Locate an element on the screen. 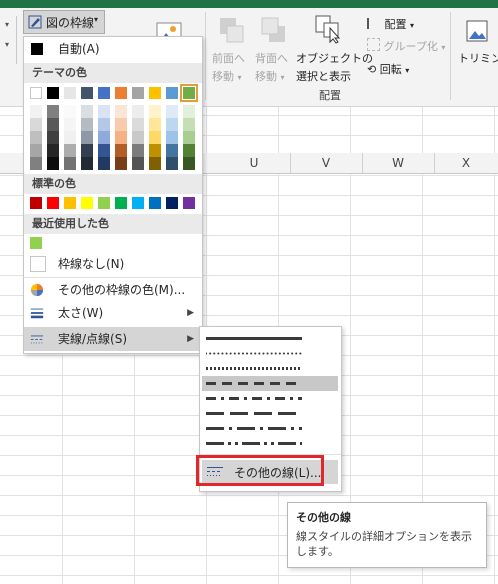  bring-forward-button: 前面へ 移動 ▾ is located at coordinates (228, 67).